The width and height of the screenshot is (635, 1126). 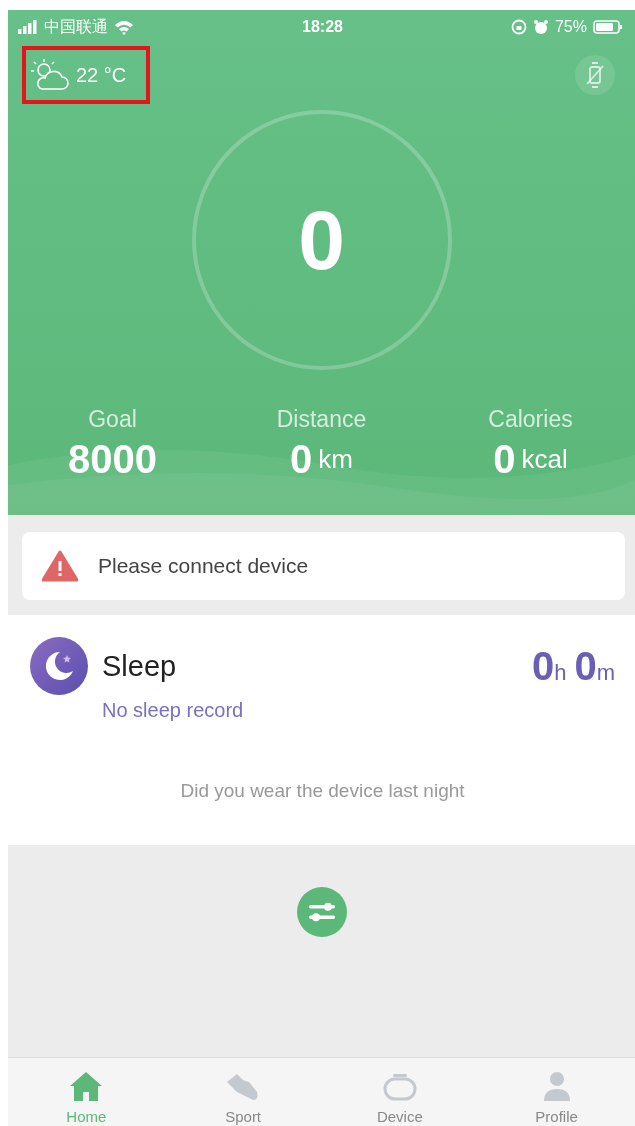 What do you see at coordinates (112, 419) in the screenshot?
I see `stat-label: Goal` at bounding box center [112, 419].